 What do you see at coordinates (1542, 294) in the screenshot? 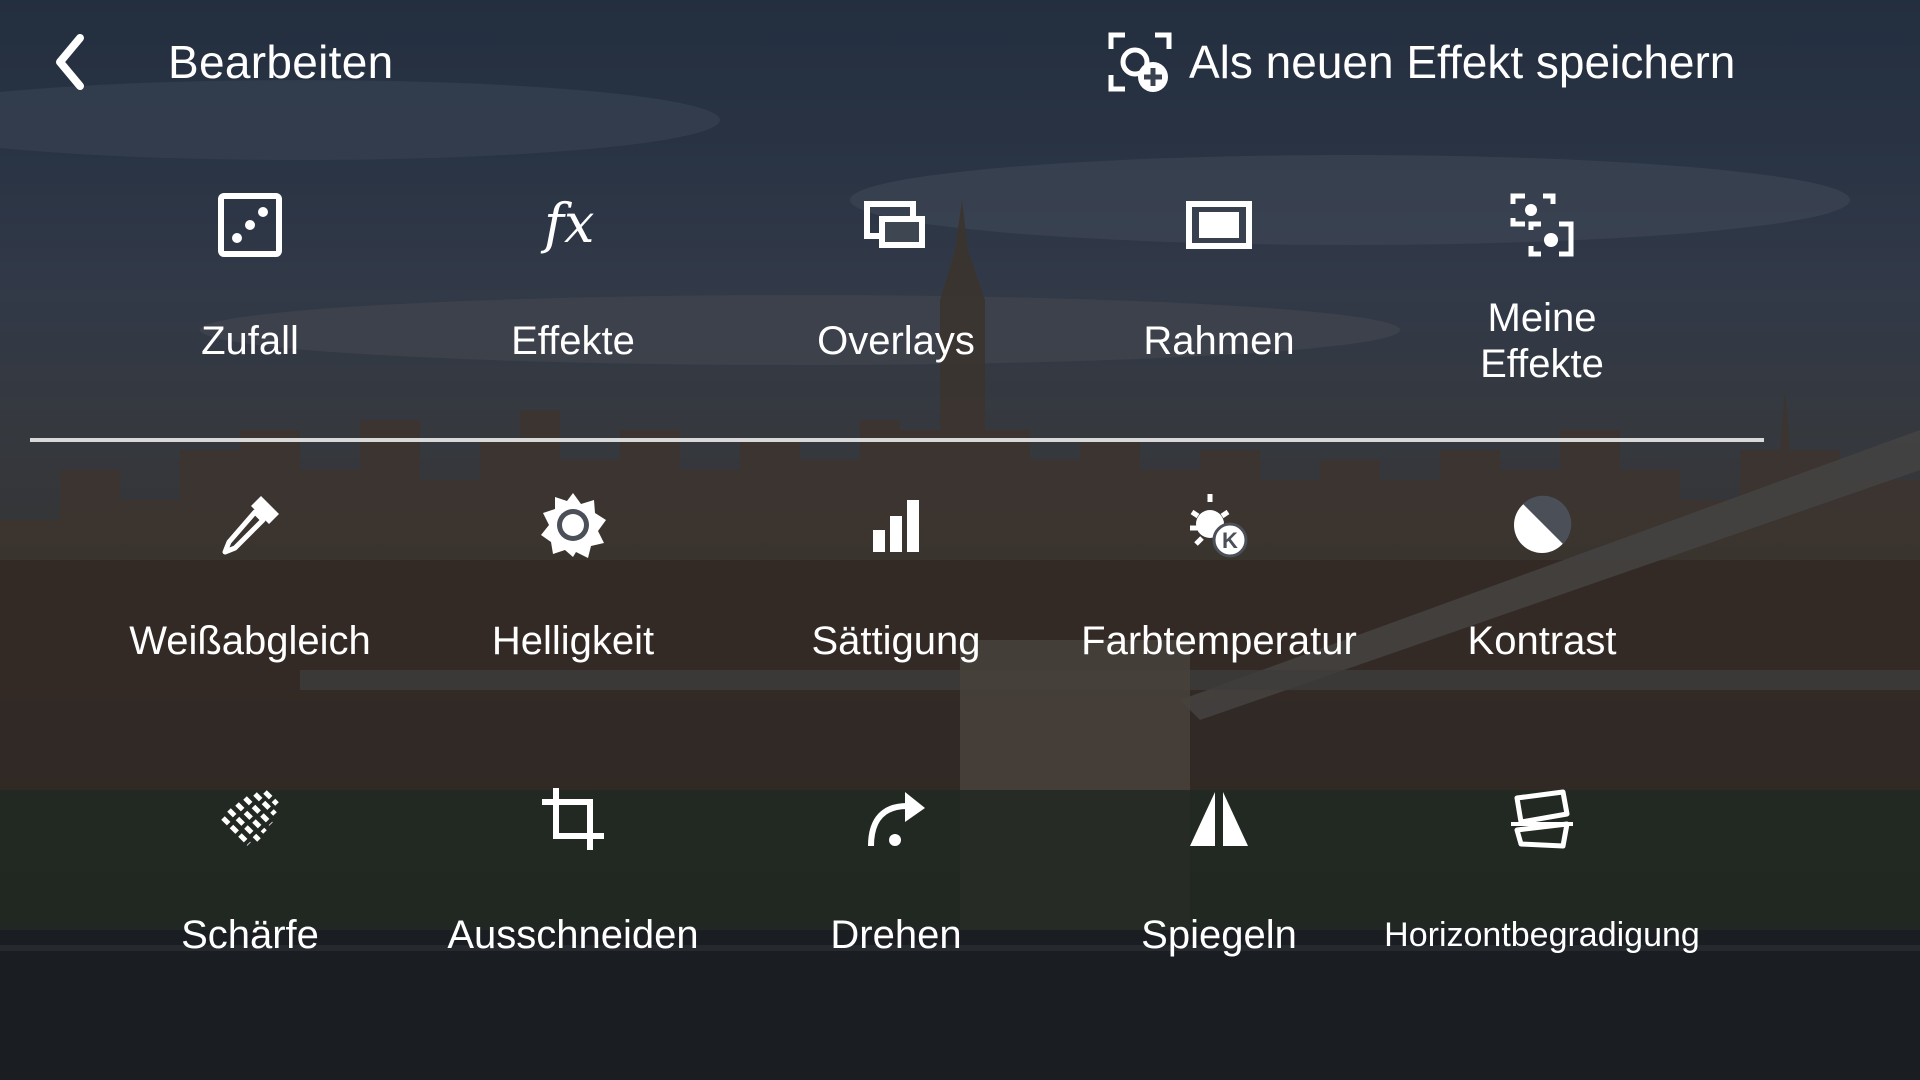
I see `tool-my-effects: Meine Effekte` at bounding box center [1542, 294].